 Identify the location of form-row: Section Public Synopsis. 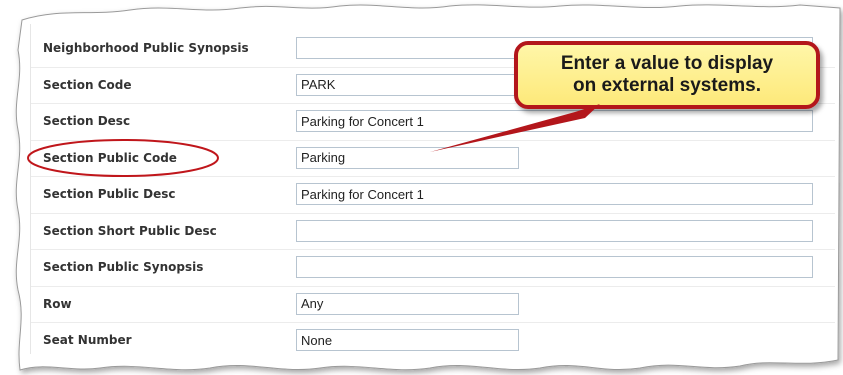
(433, 267).